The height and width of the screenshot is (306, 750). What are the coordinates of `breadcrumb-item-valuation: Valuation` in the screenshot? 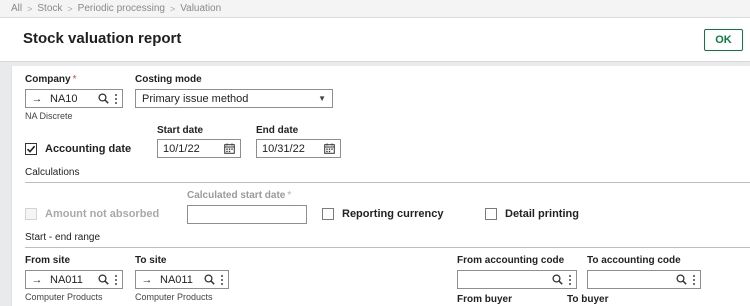 It's located at (201, 8).